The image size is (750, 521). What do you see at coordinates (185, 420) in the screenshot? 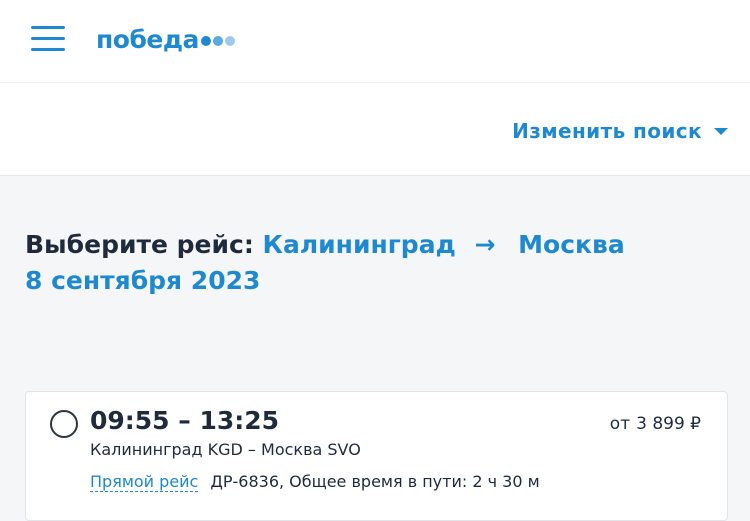
I see `flight-times: 09:55 – 13:25` at bounding box center [185, 420].